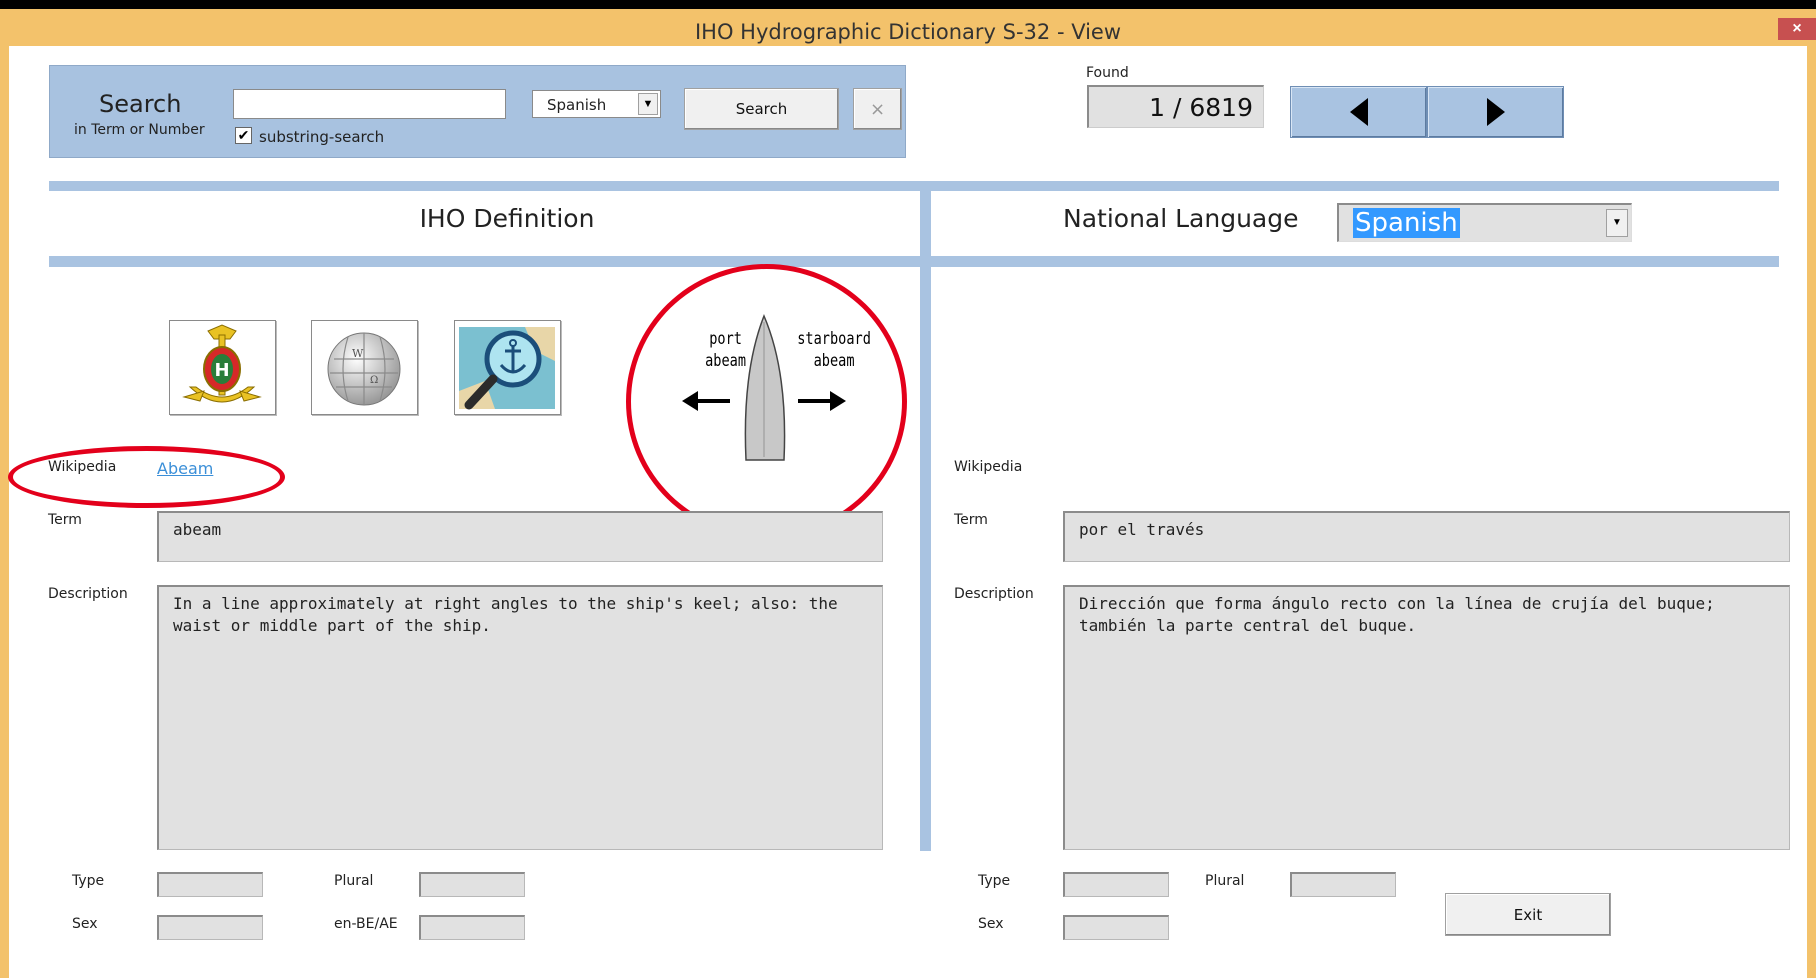 The width and height of the screenshot is (1816, 978). I want to click on national-plural-field, so click(1343, 884).